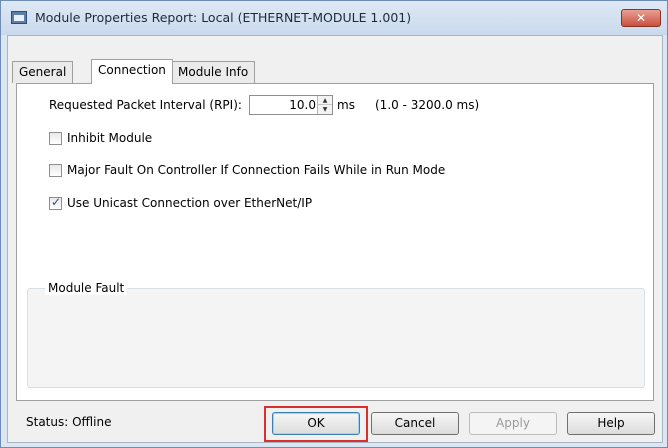 The image size is (668, 448). Describe the element at coordinates (346, 105) in the screenshot. I see `rpi-unit: ms` at that location.